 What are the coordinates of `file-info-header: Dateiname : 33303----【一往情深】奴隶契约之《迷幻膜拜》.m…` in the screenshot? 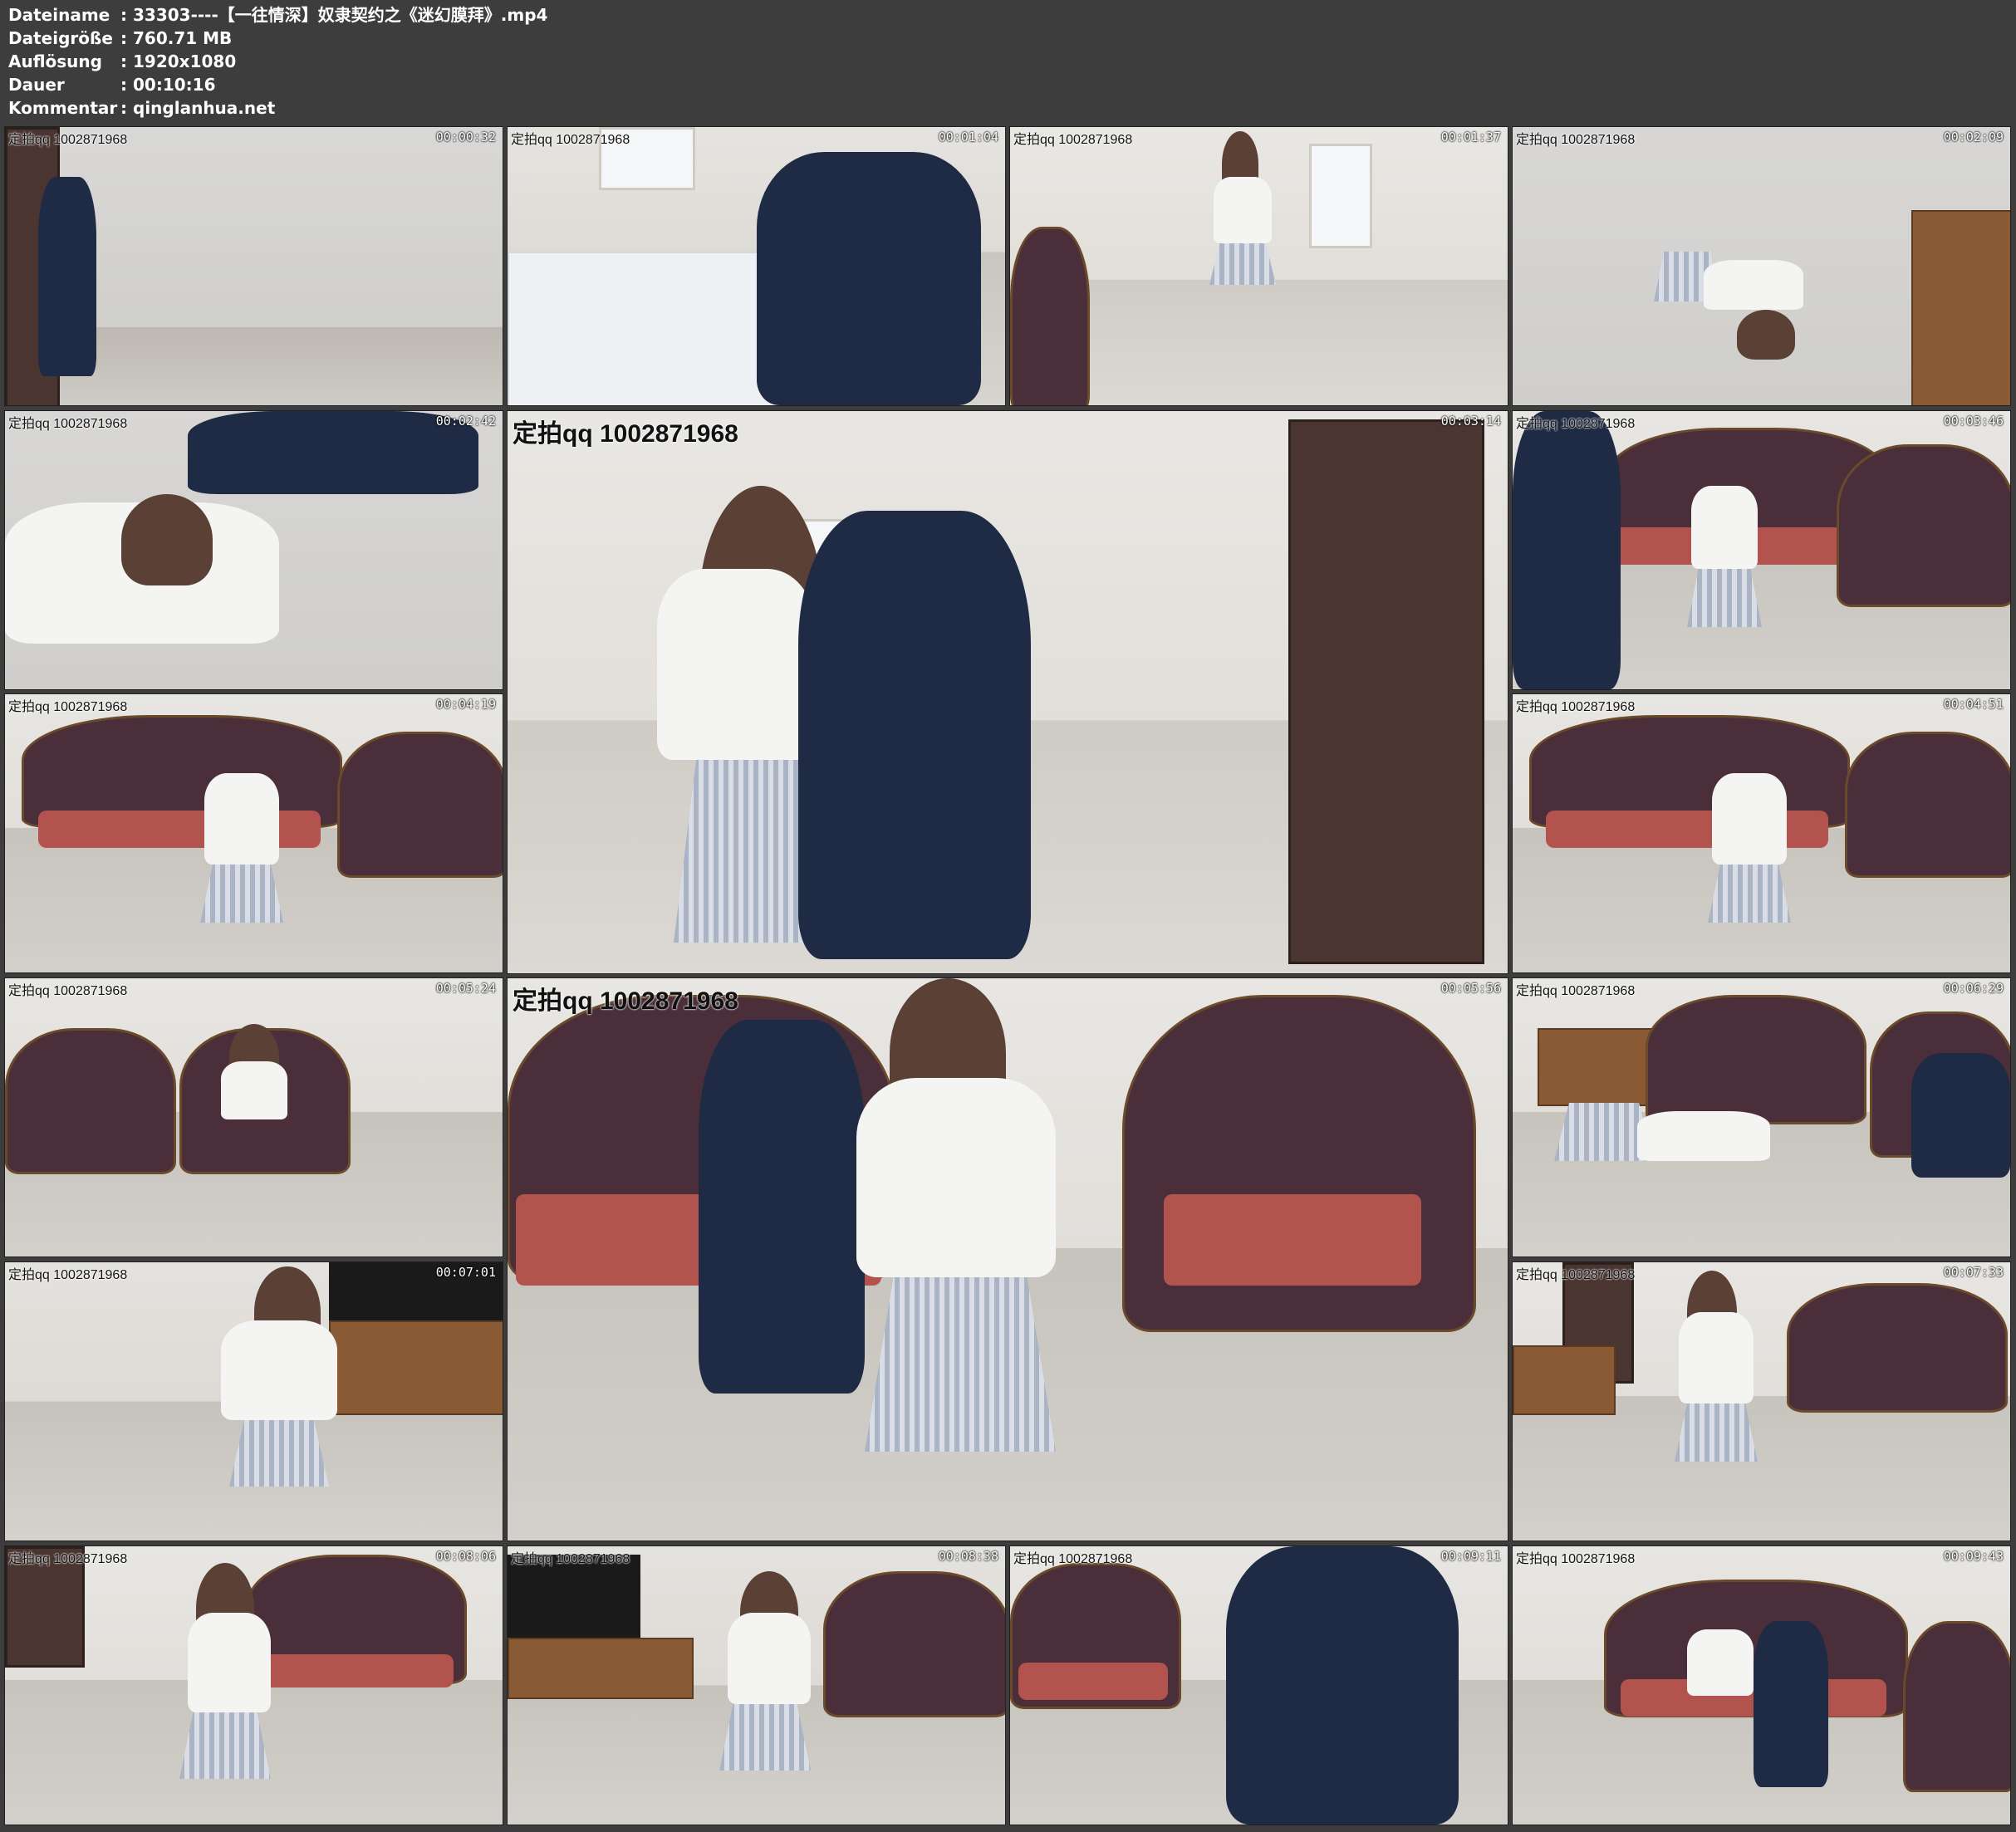 It's located at (277, 62).